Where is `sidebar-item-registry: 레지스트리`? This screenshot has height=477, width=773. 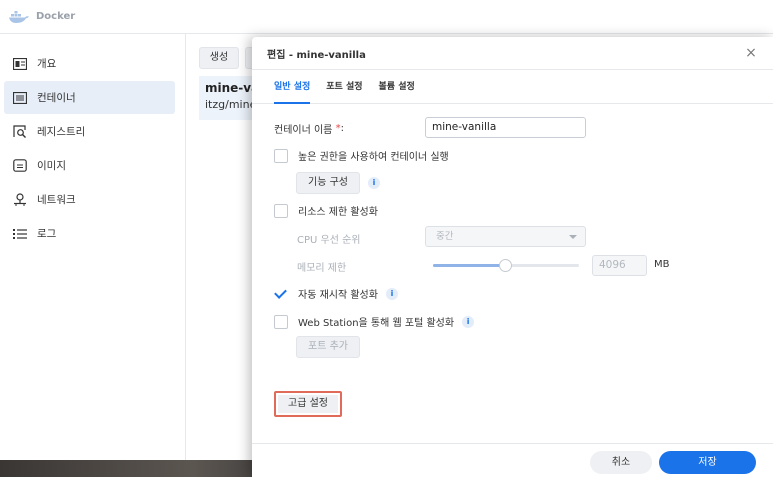 sidebar-item-registry: 레지스트리 is located at coordinates (89, 131).